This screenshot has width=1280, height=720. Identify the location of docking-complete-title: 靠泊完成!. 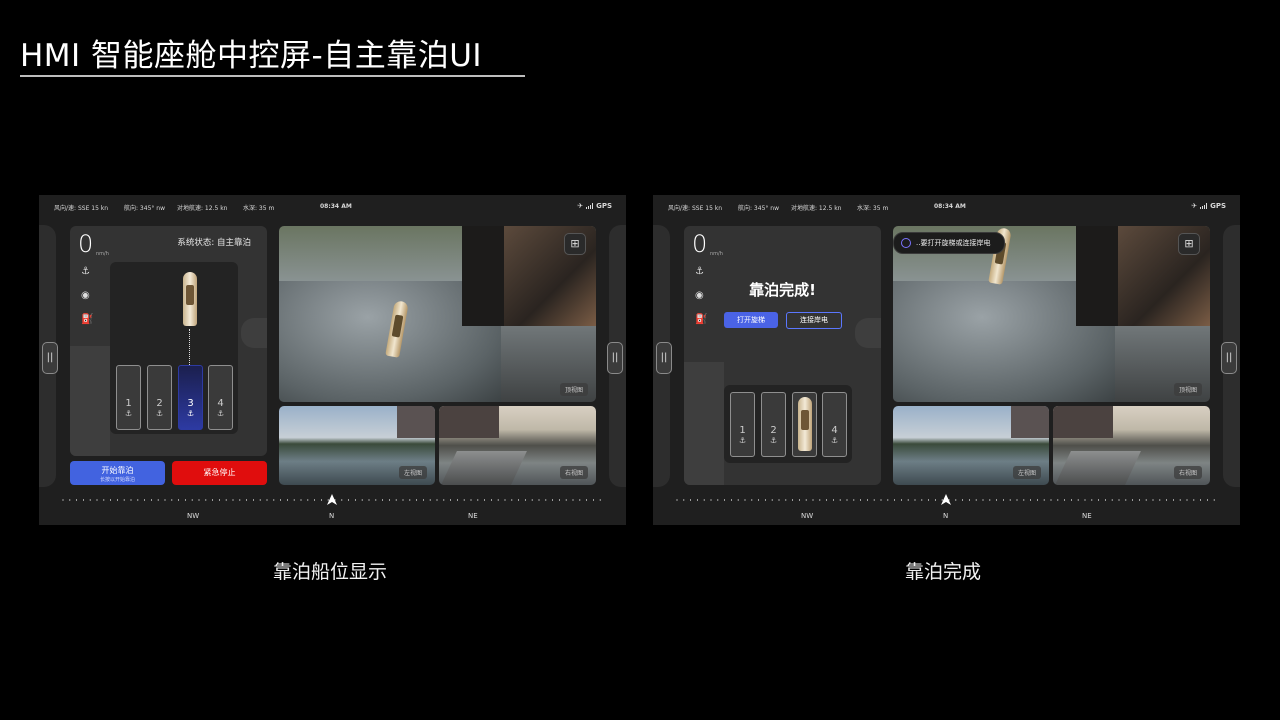
(782, 290).